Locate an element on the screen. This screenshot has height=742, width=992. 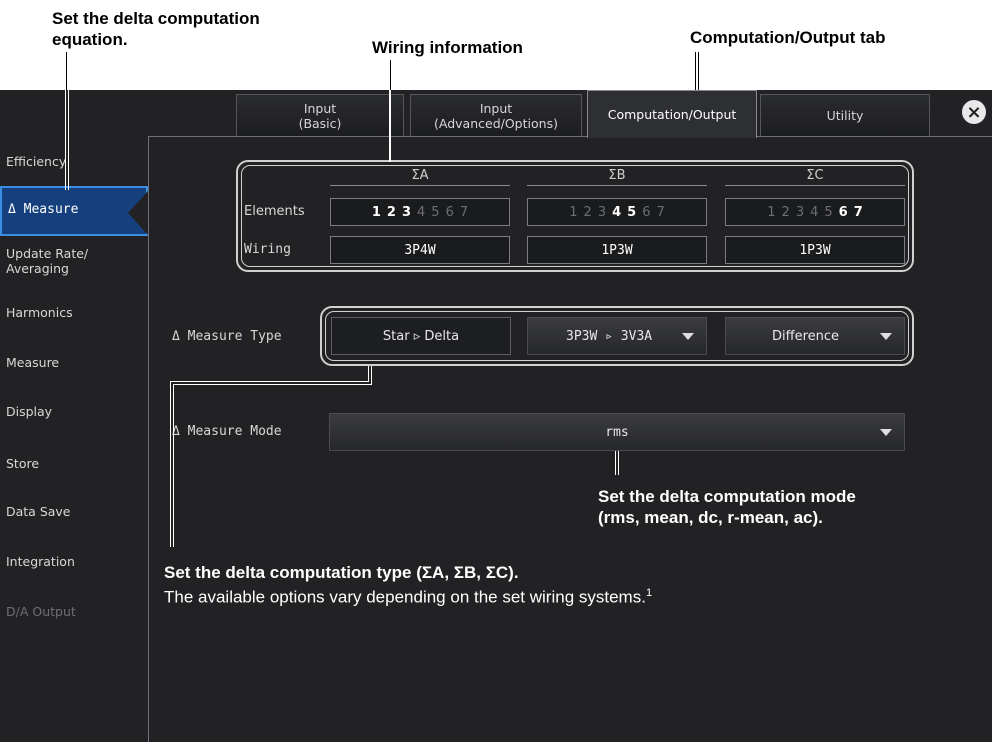
group-rule-c is located at coordinates (815, 185).